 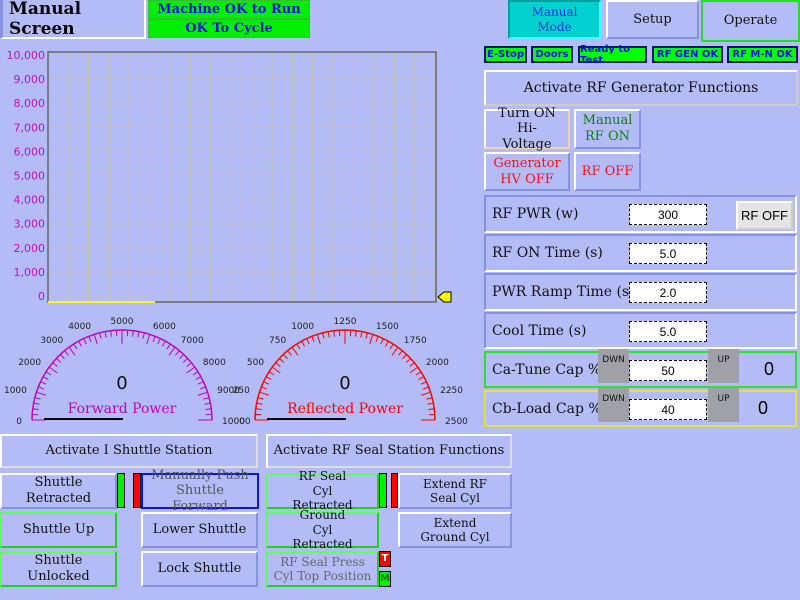 What do you see at coordinates (764, 215) in the screenshot?
I see `rf-pwr-off-button: RF OFF` at bounding box center [764, 215].